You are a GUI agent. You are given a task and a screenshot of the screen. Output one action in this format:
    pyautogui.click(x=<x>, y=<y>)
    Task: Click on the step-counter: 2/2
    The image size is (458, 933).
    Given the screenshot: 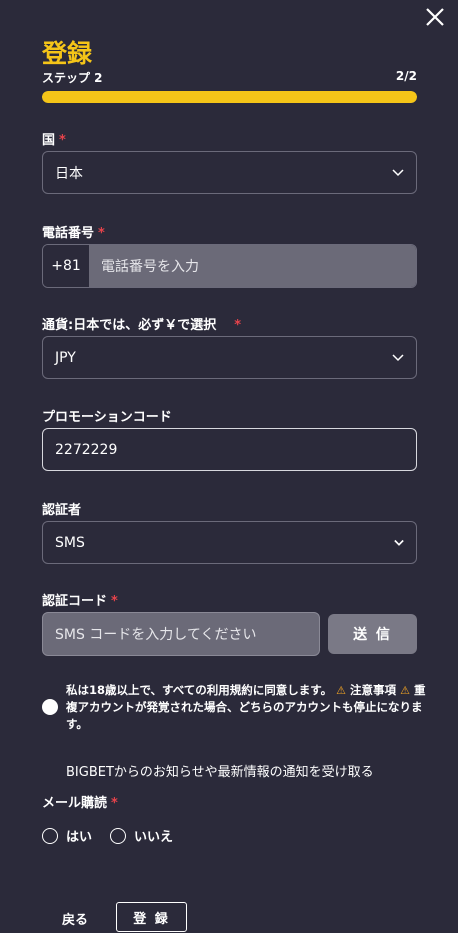 What is the action you would take?
    pyautogui.click(x=406, y=76)
    